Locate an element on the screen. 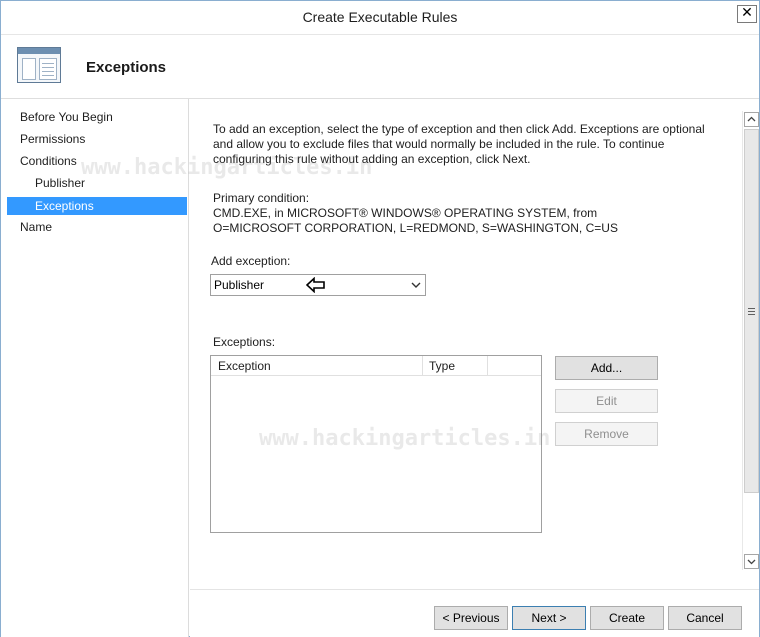 The height and width of the screenshot is (637, 760). scroll-thumb is located at coordinates (751, 311).